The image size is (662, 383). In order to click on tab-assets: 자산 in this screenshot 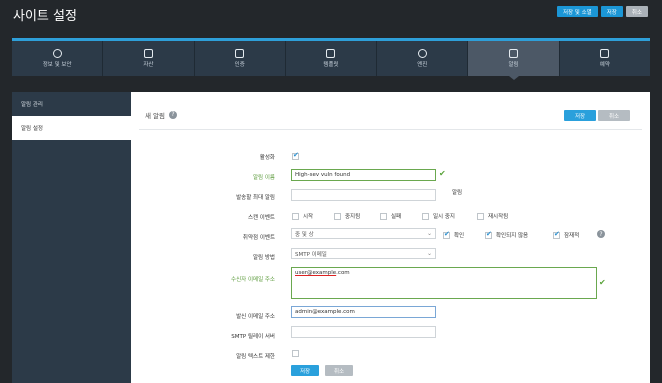, I will do `click(149, 58)`.